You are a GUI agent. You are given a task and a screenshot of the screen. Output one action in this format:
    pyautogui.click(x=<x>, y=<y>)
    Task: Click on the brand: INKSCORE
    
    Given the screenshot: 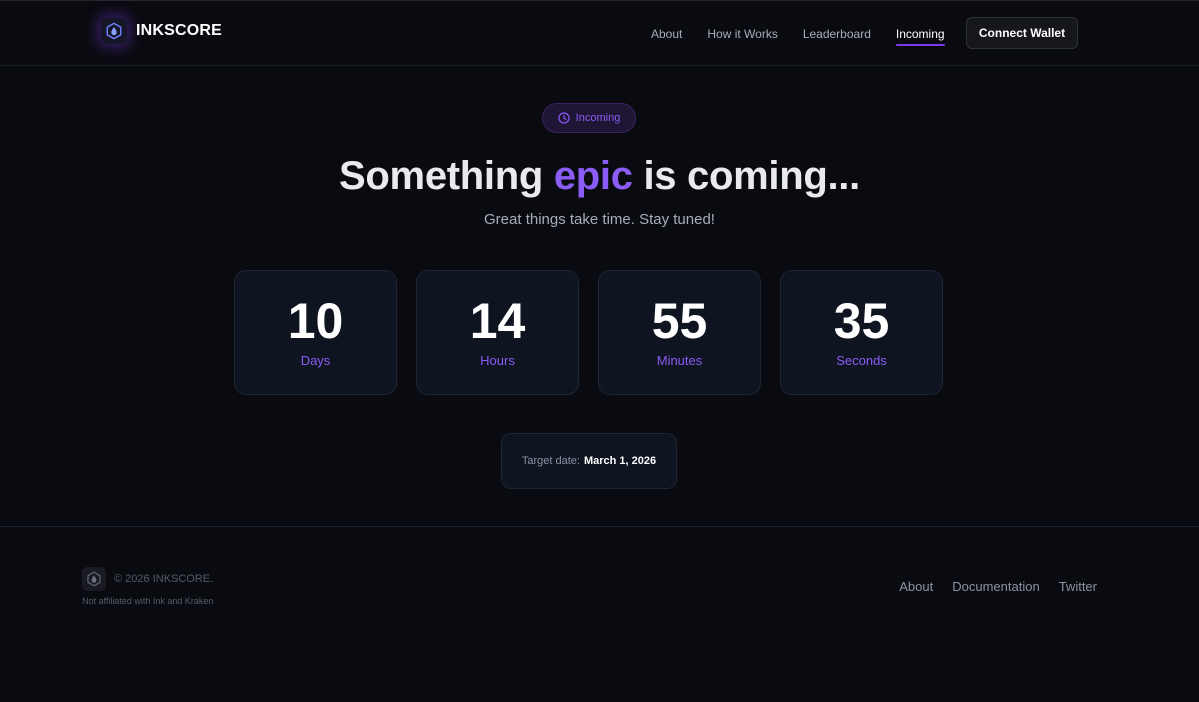 What is the action you would take?
    pyautogui.click(x=161, y=31)
    